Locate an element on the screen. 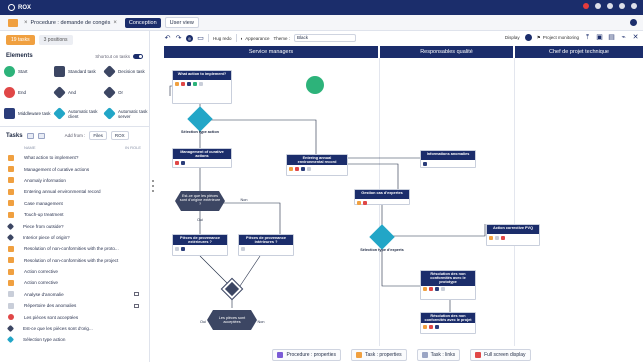  project-monitoring-button: ⚑ Project monitoring is located at coordinates (558, 38).